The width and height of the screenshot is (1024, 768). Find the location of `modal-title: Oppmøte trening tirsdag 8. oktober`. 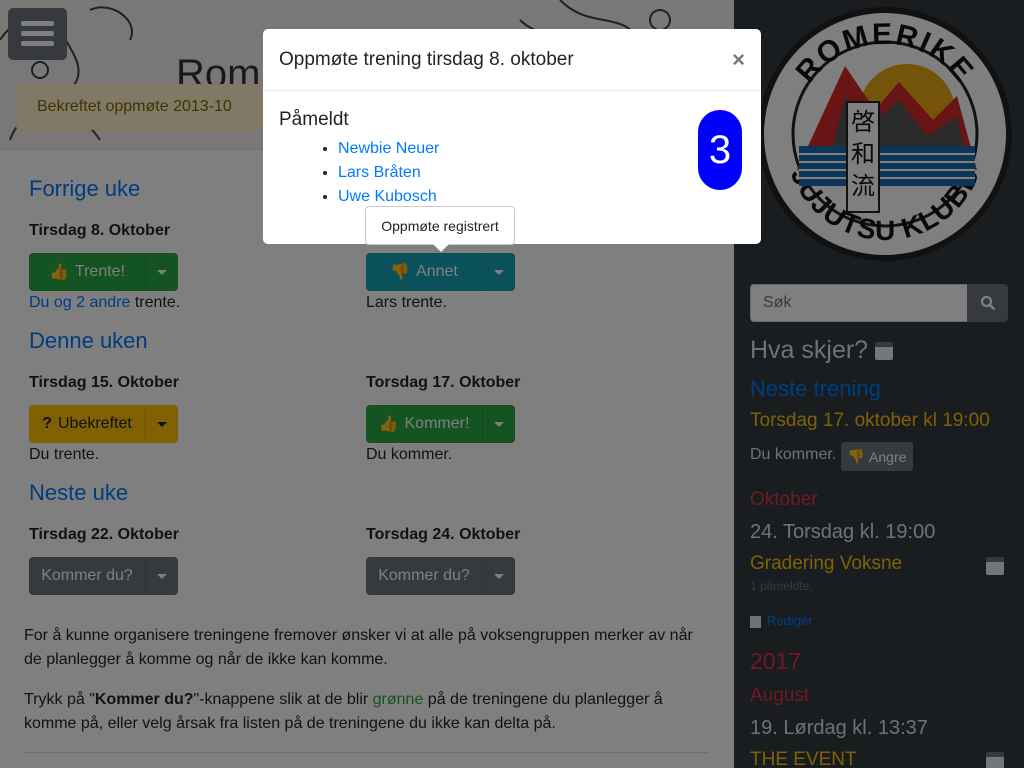

modal-title: Oppmøte trening tirsdag 8. oktober is located at coordinates (426, 59).